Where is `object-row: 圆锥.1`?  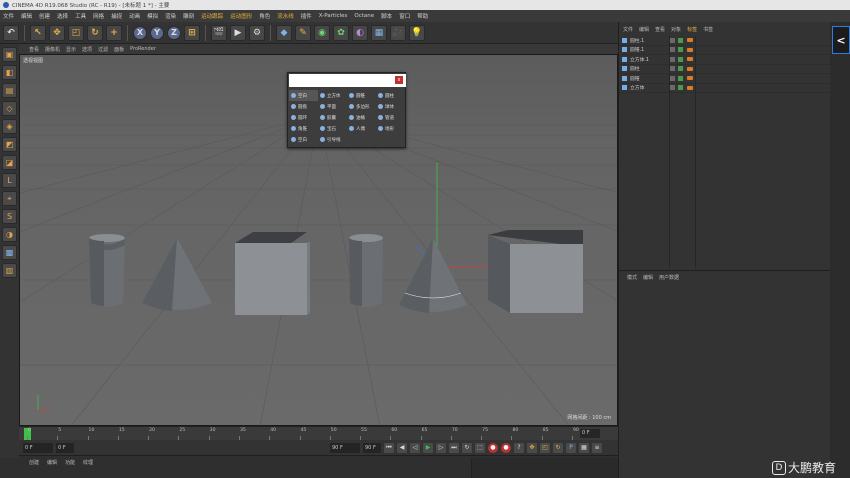
object-row: 圆锥.1 is located at coordinates (725, 50).